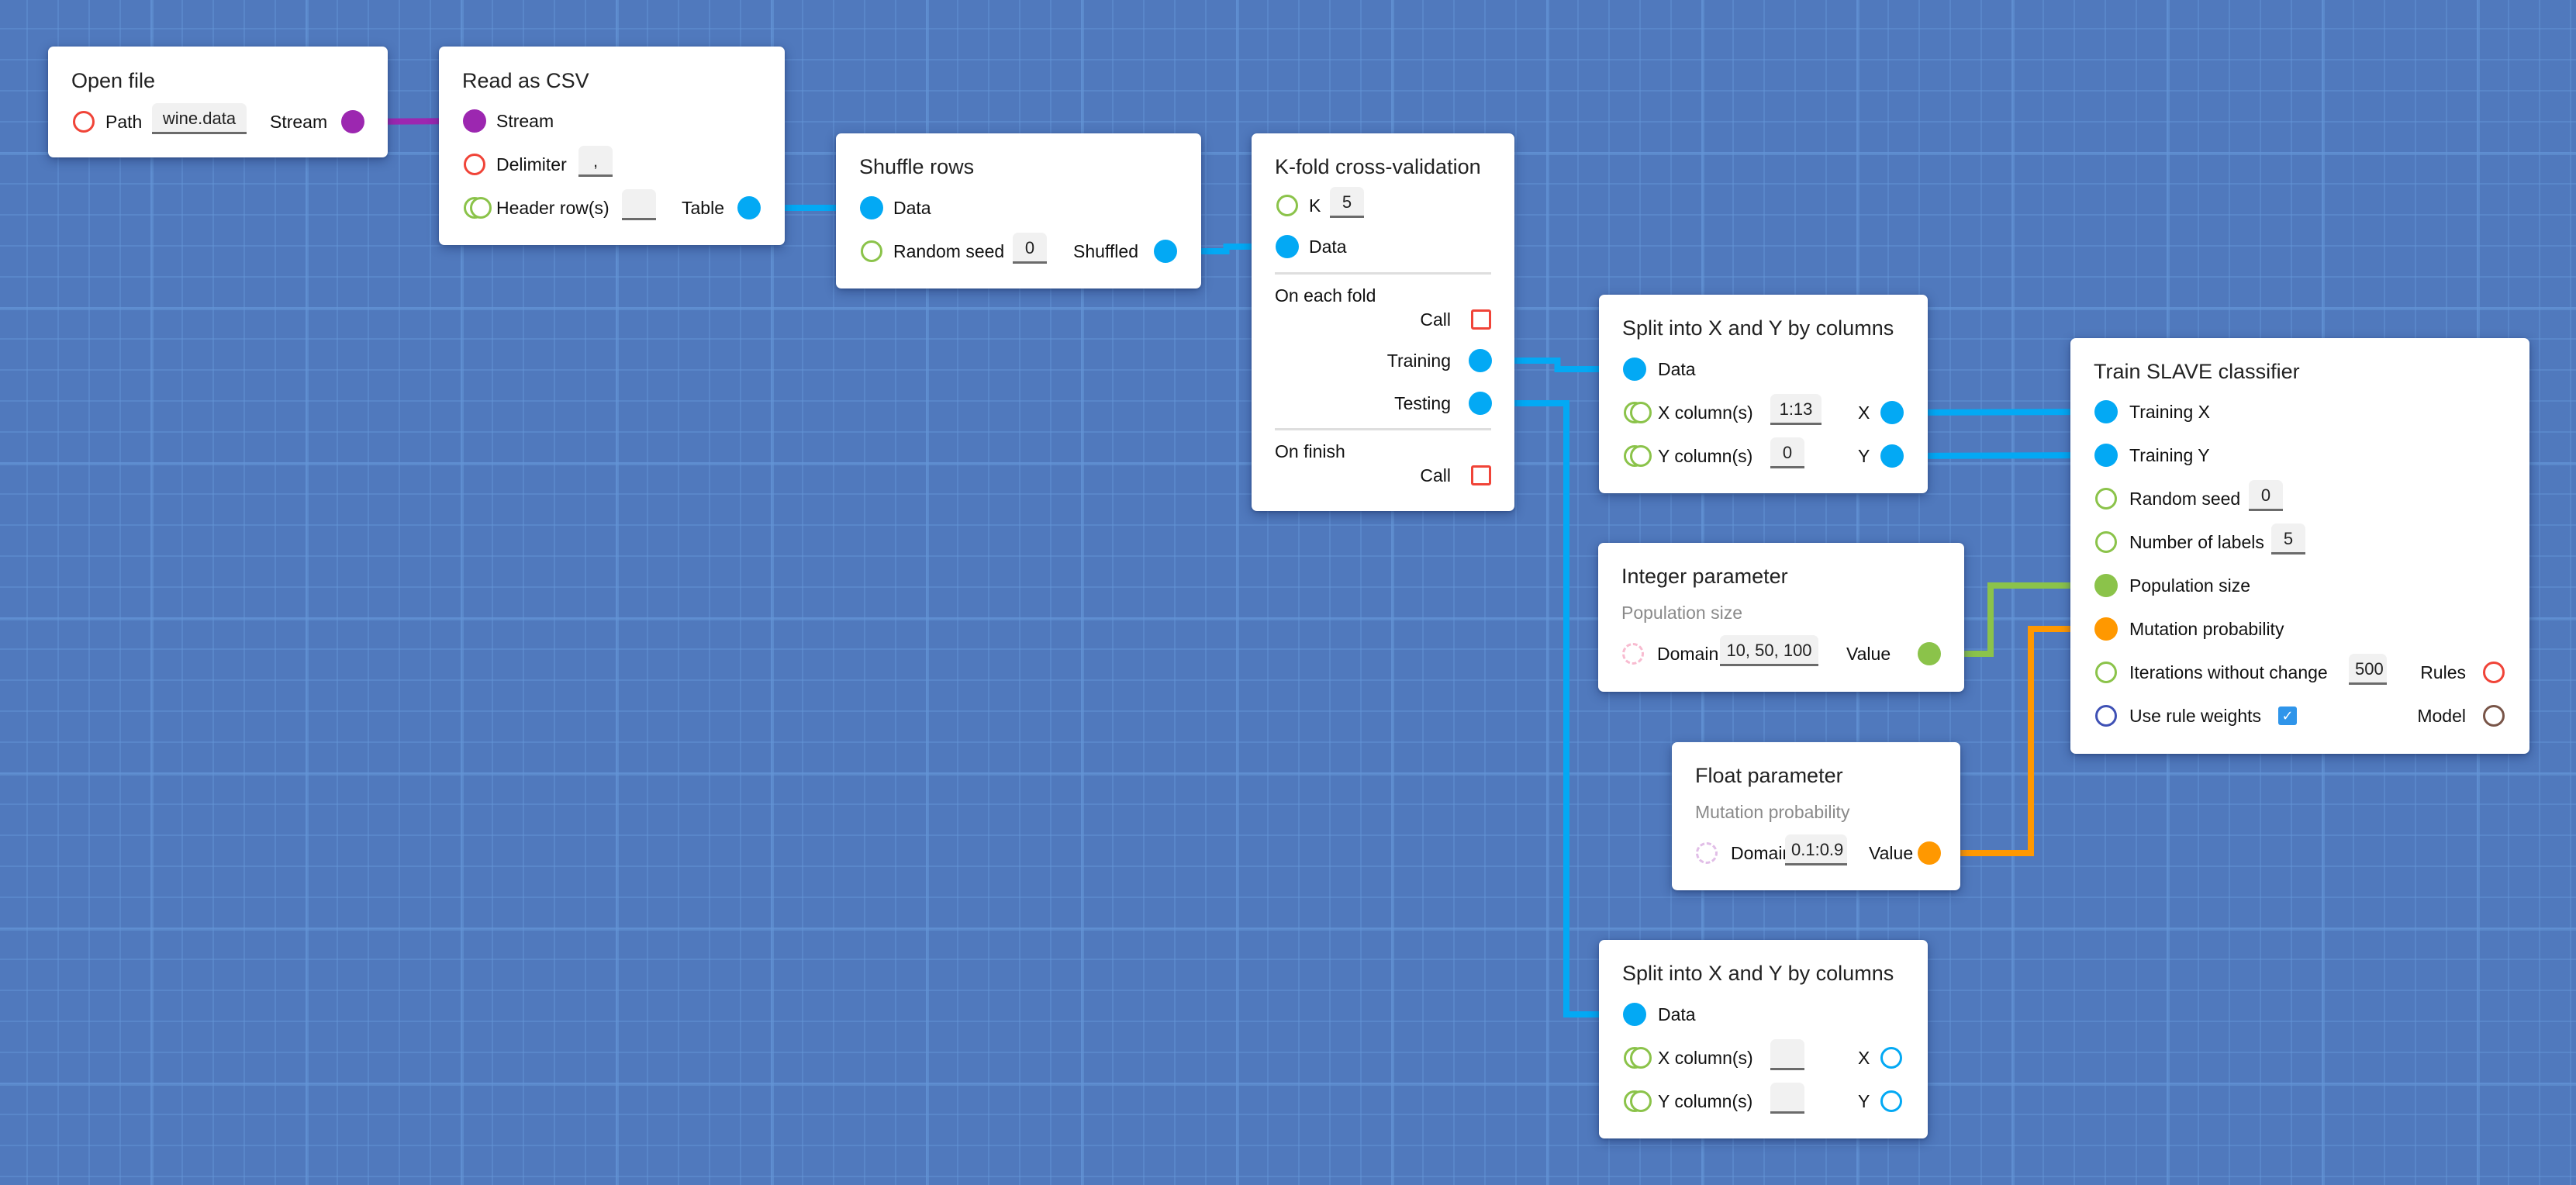 This screenshot has width=2576, height=1185. What do you see at coordinates (1422, 403) in the screenshot?
I see `testing-output-label: Testing` at bounding box center [1422, 403].